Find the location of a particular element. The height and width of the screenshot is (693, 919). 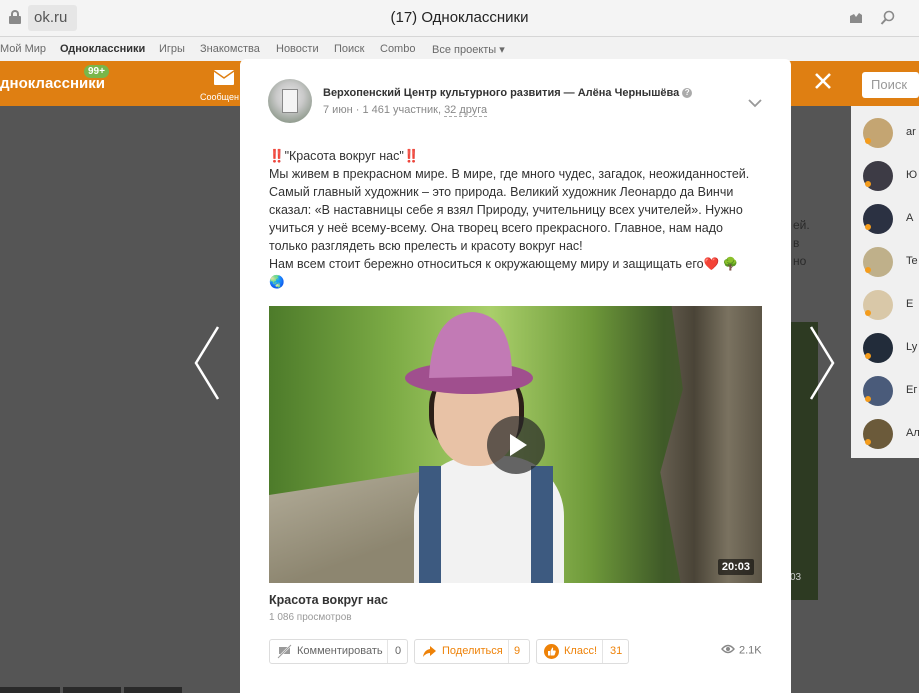

video-title: Красота вокруг нас is located at coordinates (328, 600).